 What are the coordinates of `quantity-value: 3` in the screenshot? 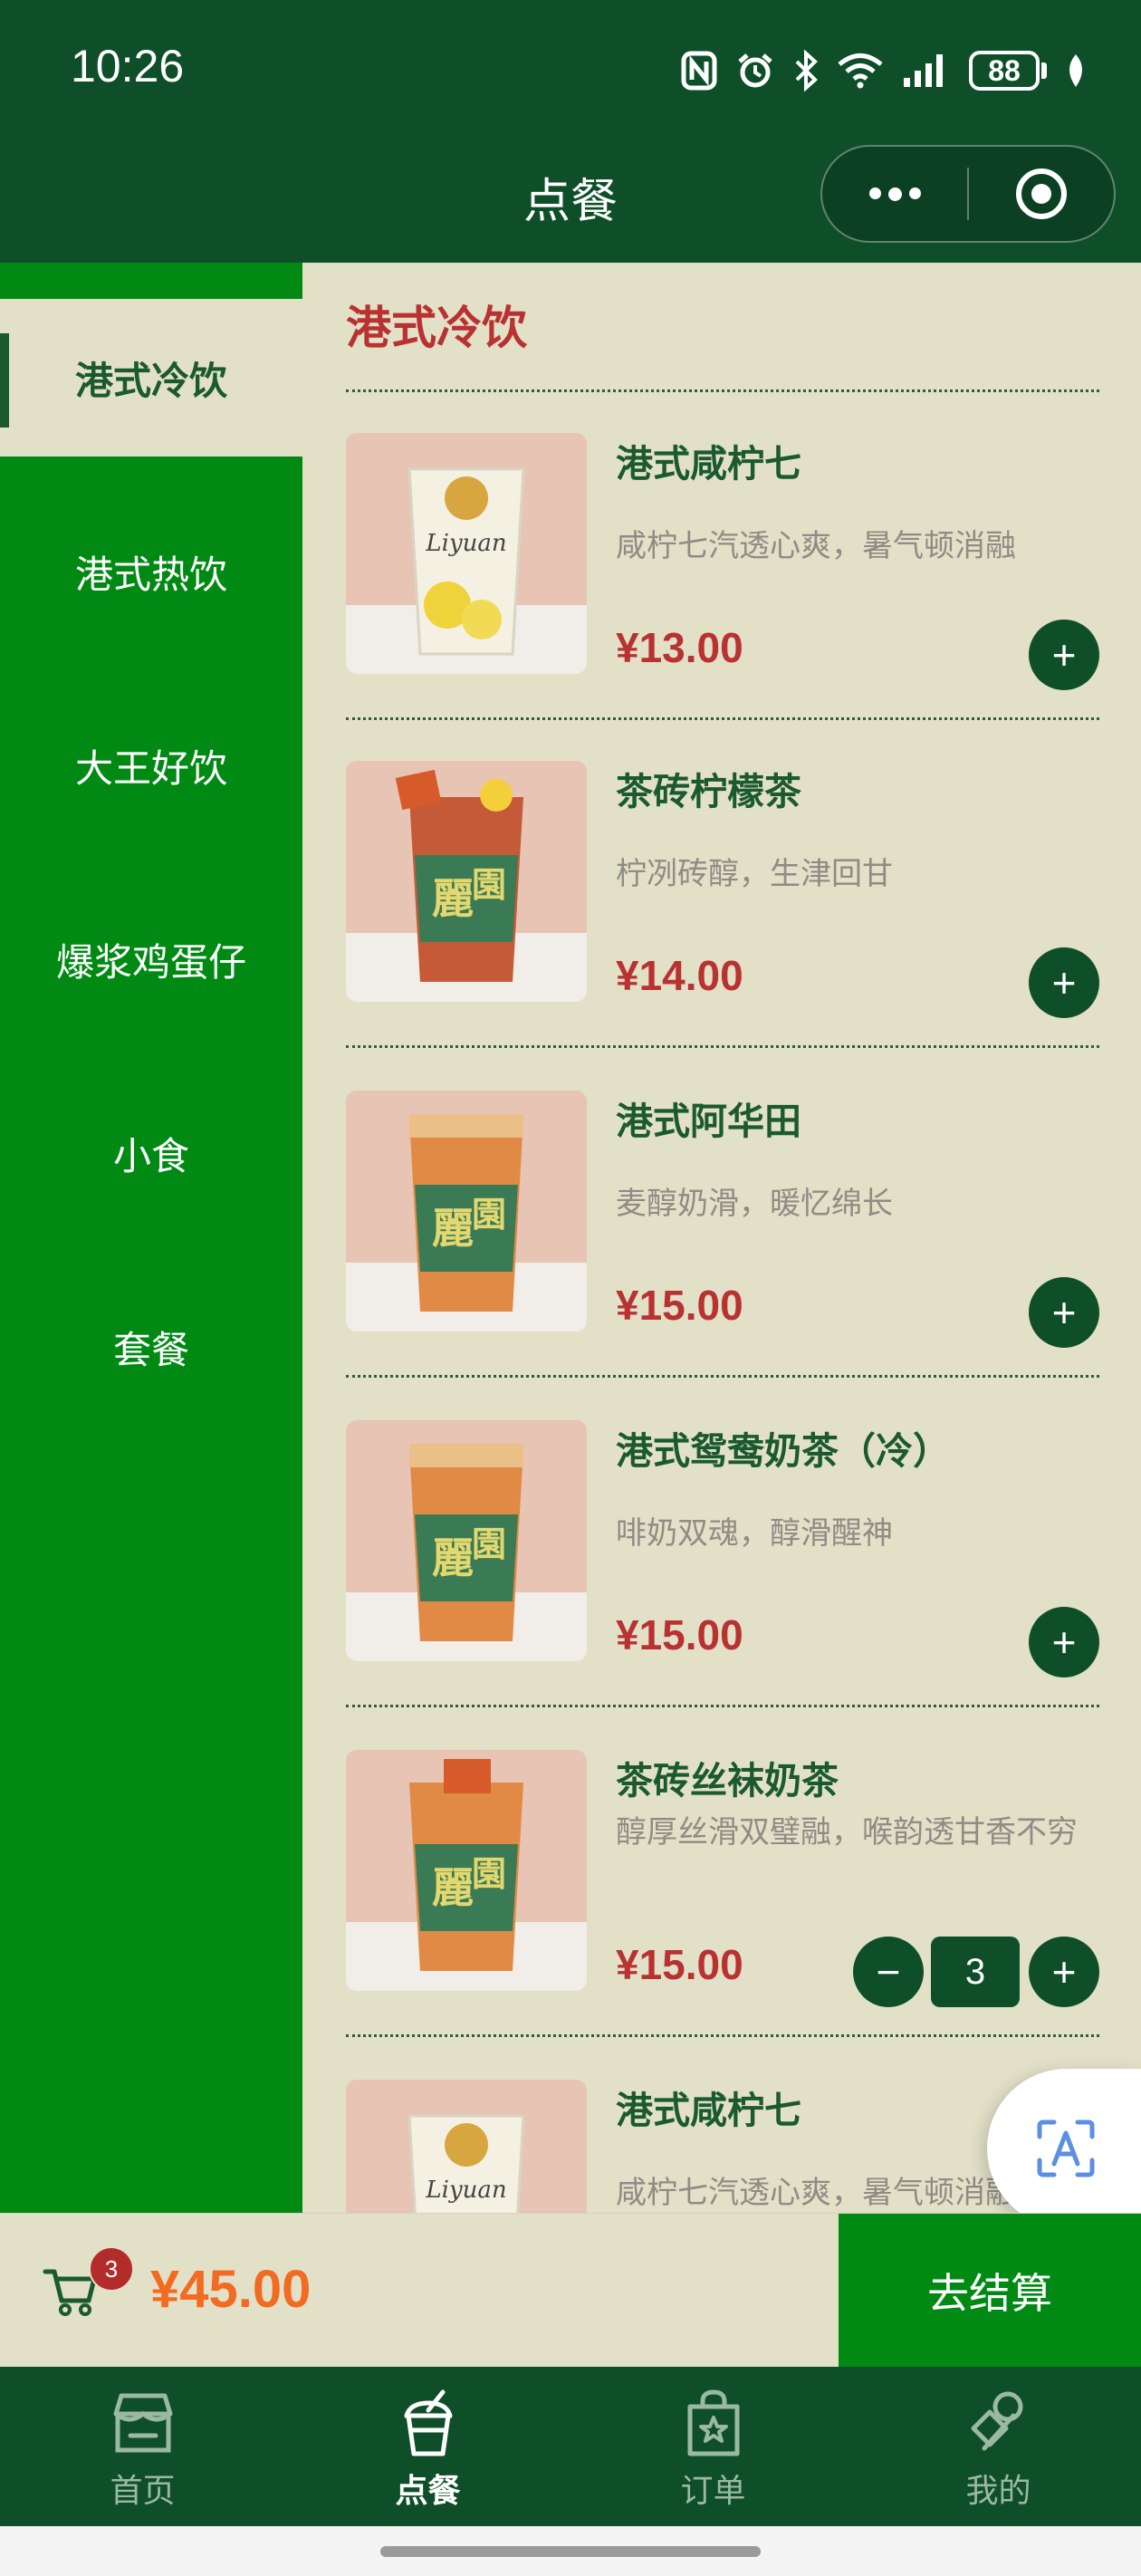 It's located at (976, 1972).